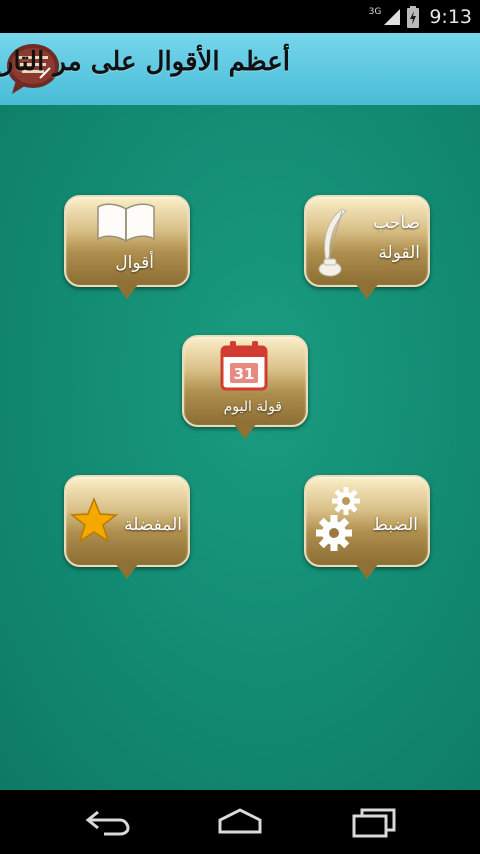 Image resolution: width=480 pixels, height=854 pixels. Describe the element at coordinates (145, 62) in the screenshot. I see `app-title: أعظم الأقوال على مر التاريخ` at that location.